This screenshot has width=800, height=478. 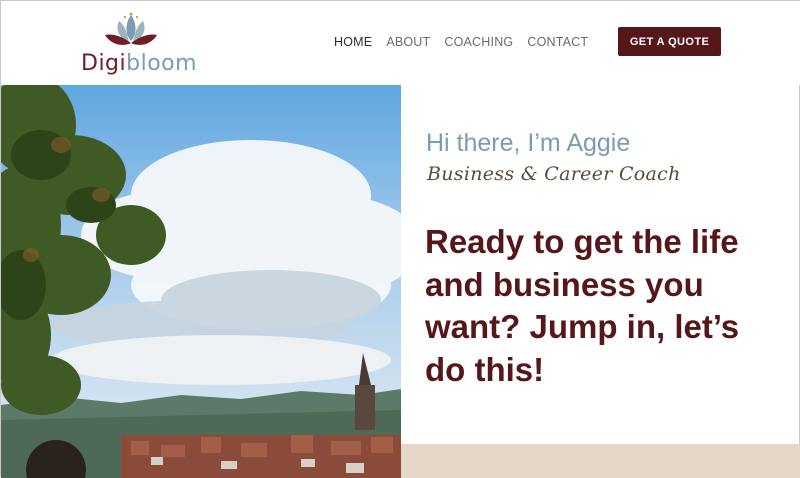 I want to click on logo: Digibloom, so click(x=139, y=43).